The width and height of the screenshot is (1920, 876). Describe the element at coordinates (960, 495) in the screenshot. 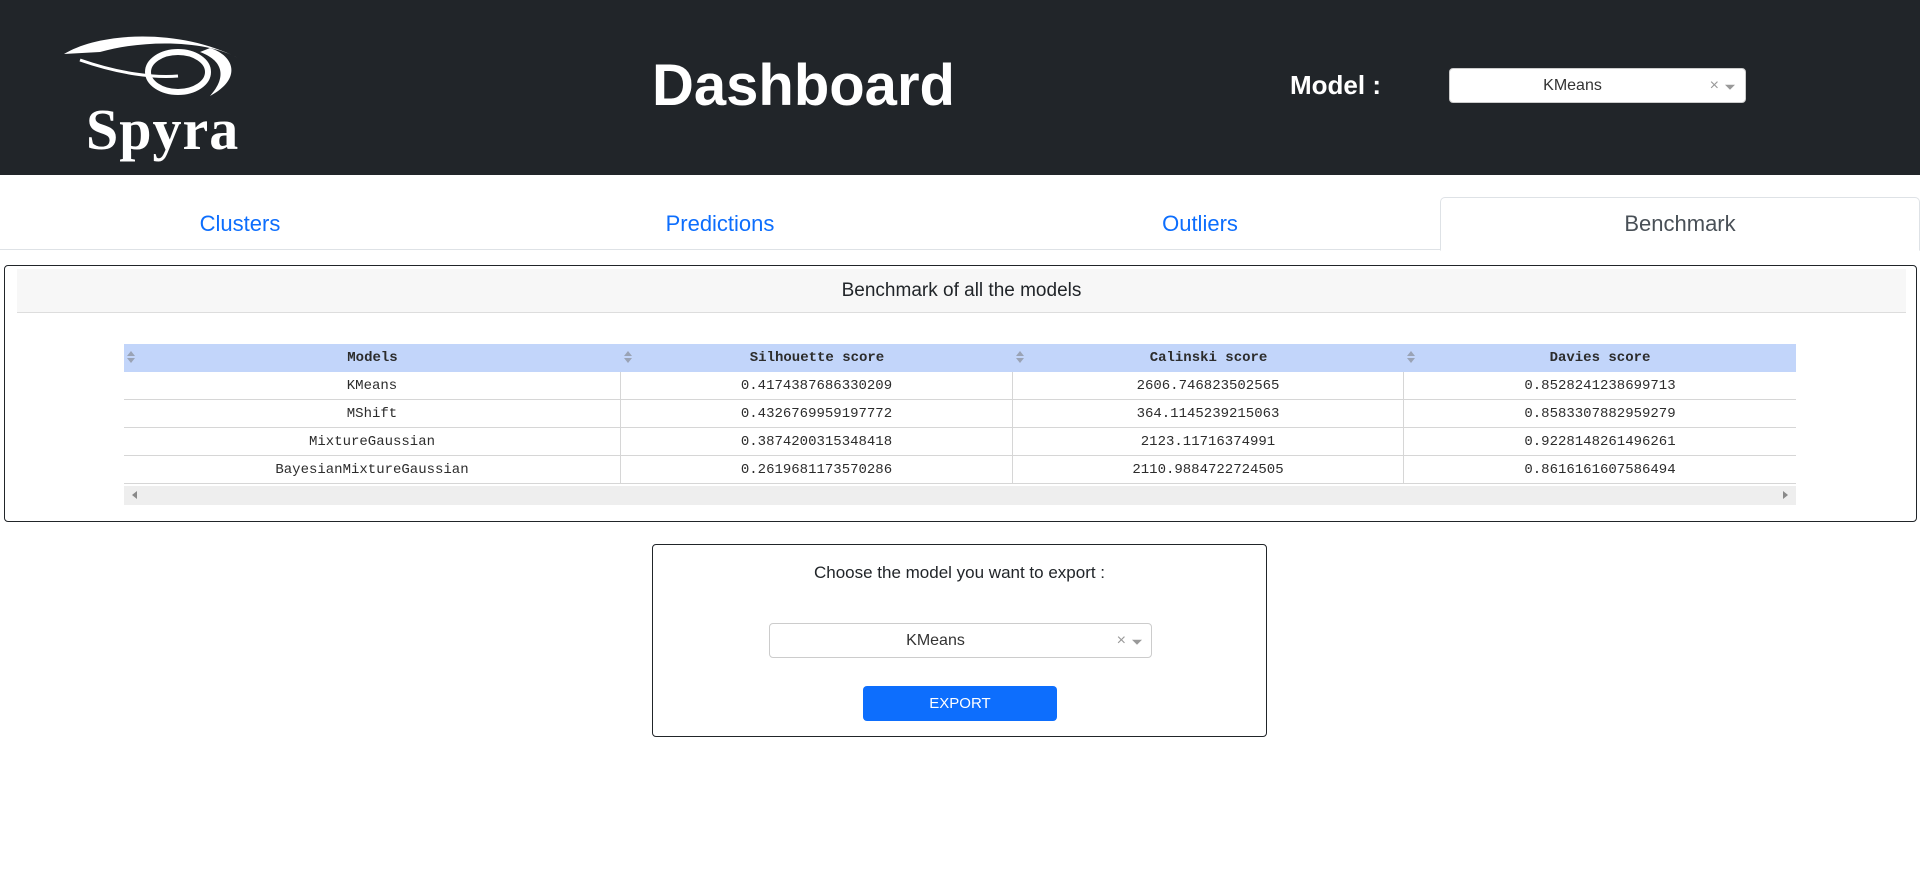

I see `horizontal-scrollbar` at that location.